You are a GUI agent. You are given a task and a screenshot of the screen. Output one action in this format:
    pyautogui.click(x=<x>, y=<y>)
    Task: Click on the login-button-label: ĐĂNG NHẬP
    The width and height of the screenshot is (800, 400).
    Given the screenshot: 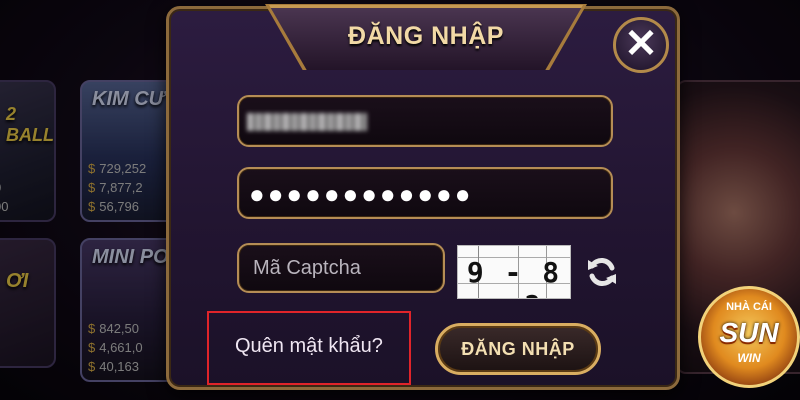 What is the action you would take?
    pyautogui.click(x=518, y=348)
    